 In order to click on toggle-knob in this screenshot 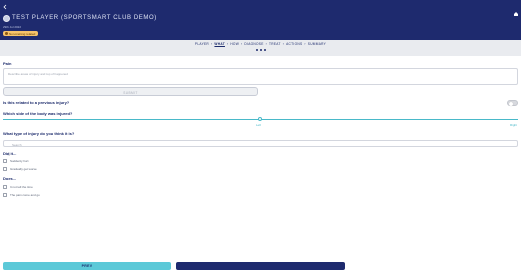, I will do `click(510, 103)`.